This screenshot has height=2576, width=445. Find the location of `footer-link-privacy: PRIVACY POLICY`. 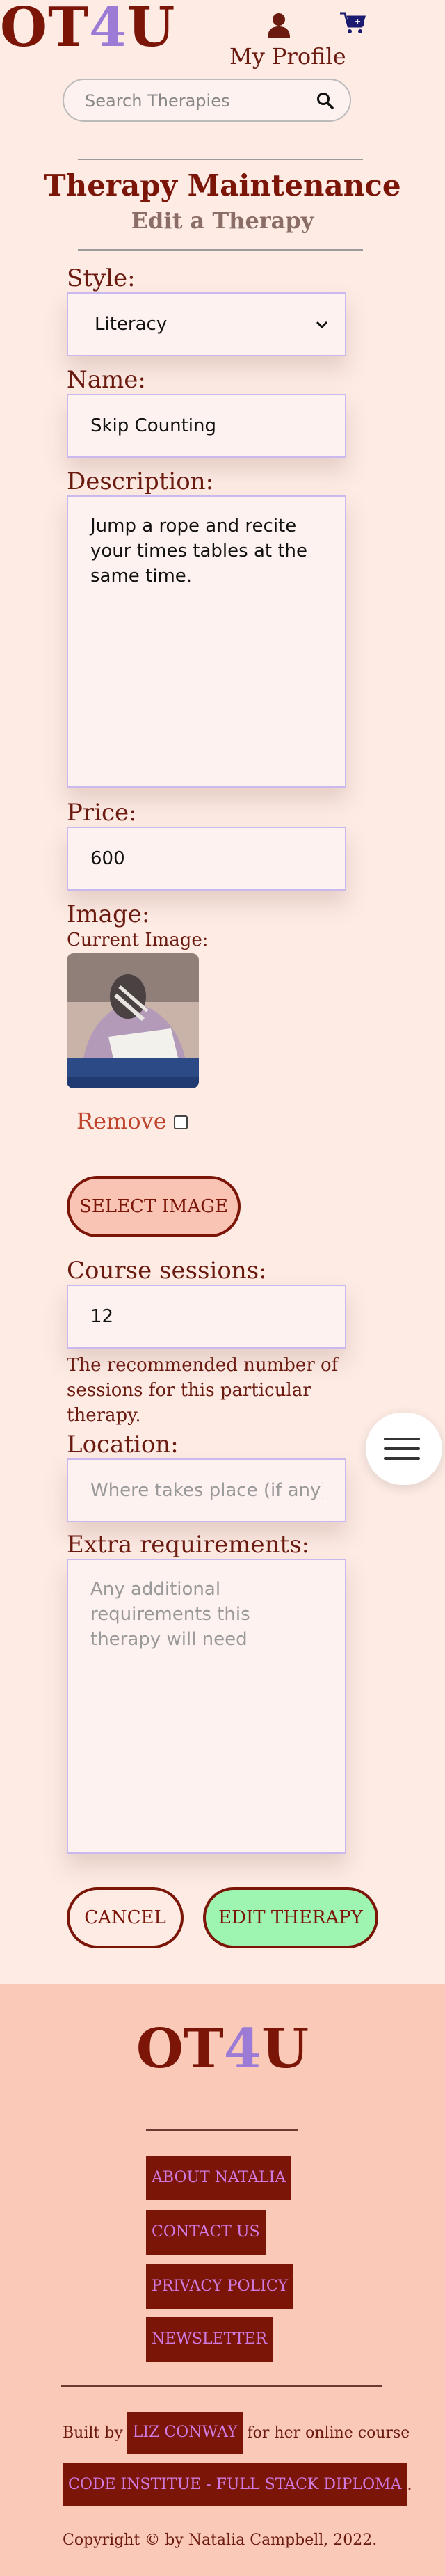

footer-link-privacy: PRIVACY POLICY is located at coordinates (220, 2286).